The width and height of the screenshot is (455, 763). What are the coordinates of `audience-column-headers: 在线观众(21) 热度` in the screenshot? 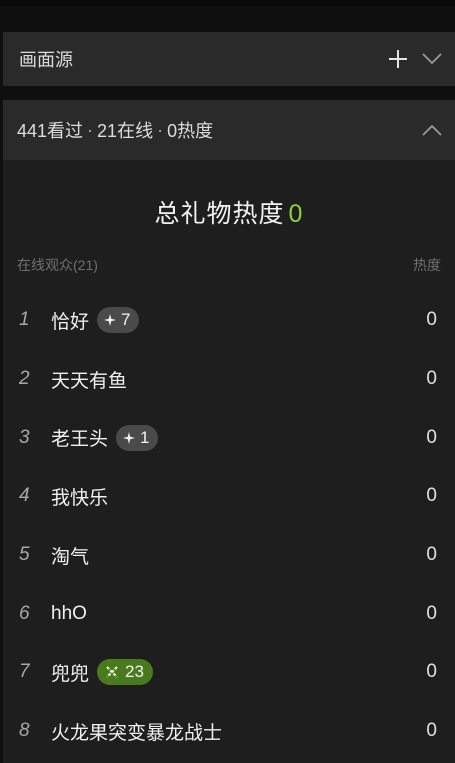 It's located at (229, 265).